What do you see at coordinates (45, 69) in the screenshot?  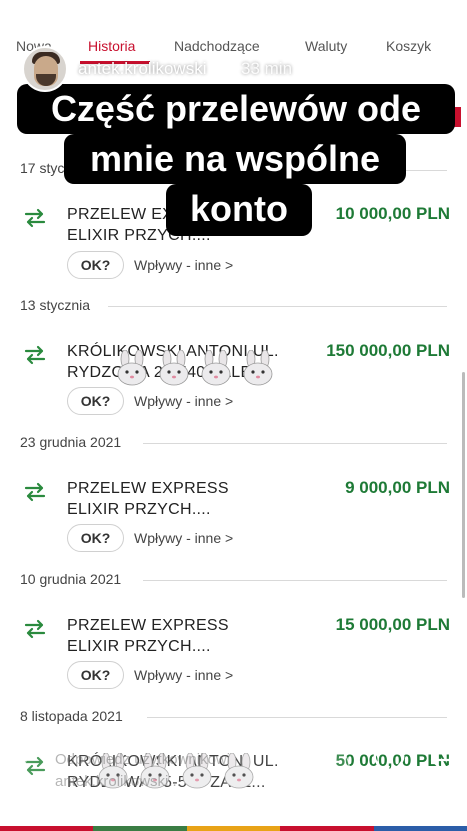 I see `avatar` at bounding box center [45, 69].